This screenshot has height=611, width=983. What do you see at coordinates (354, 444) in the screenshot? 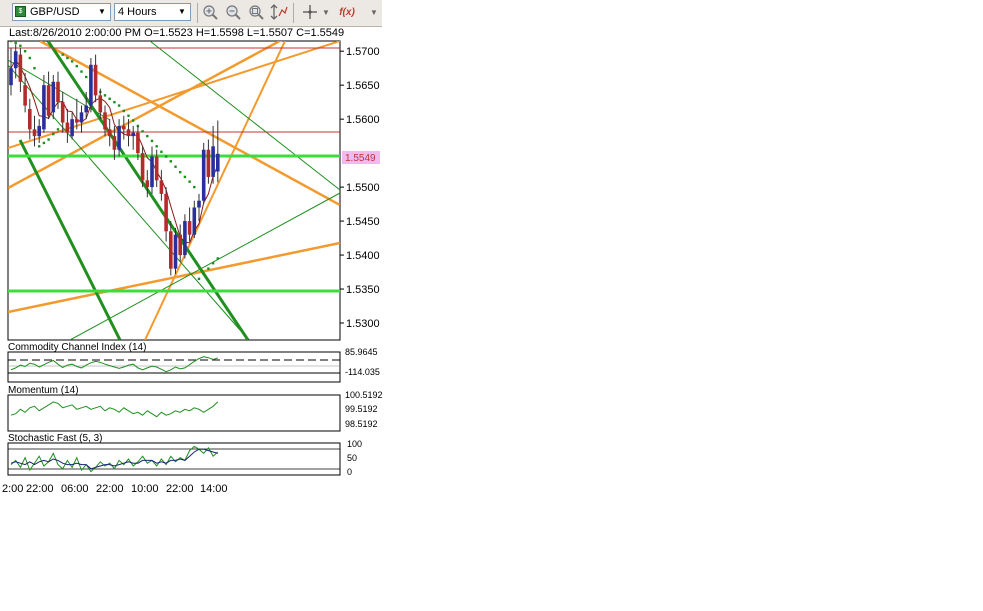
I see `stochastic-tick: 100` at bounding box center [354, 444].